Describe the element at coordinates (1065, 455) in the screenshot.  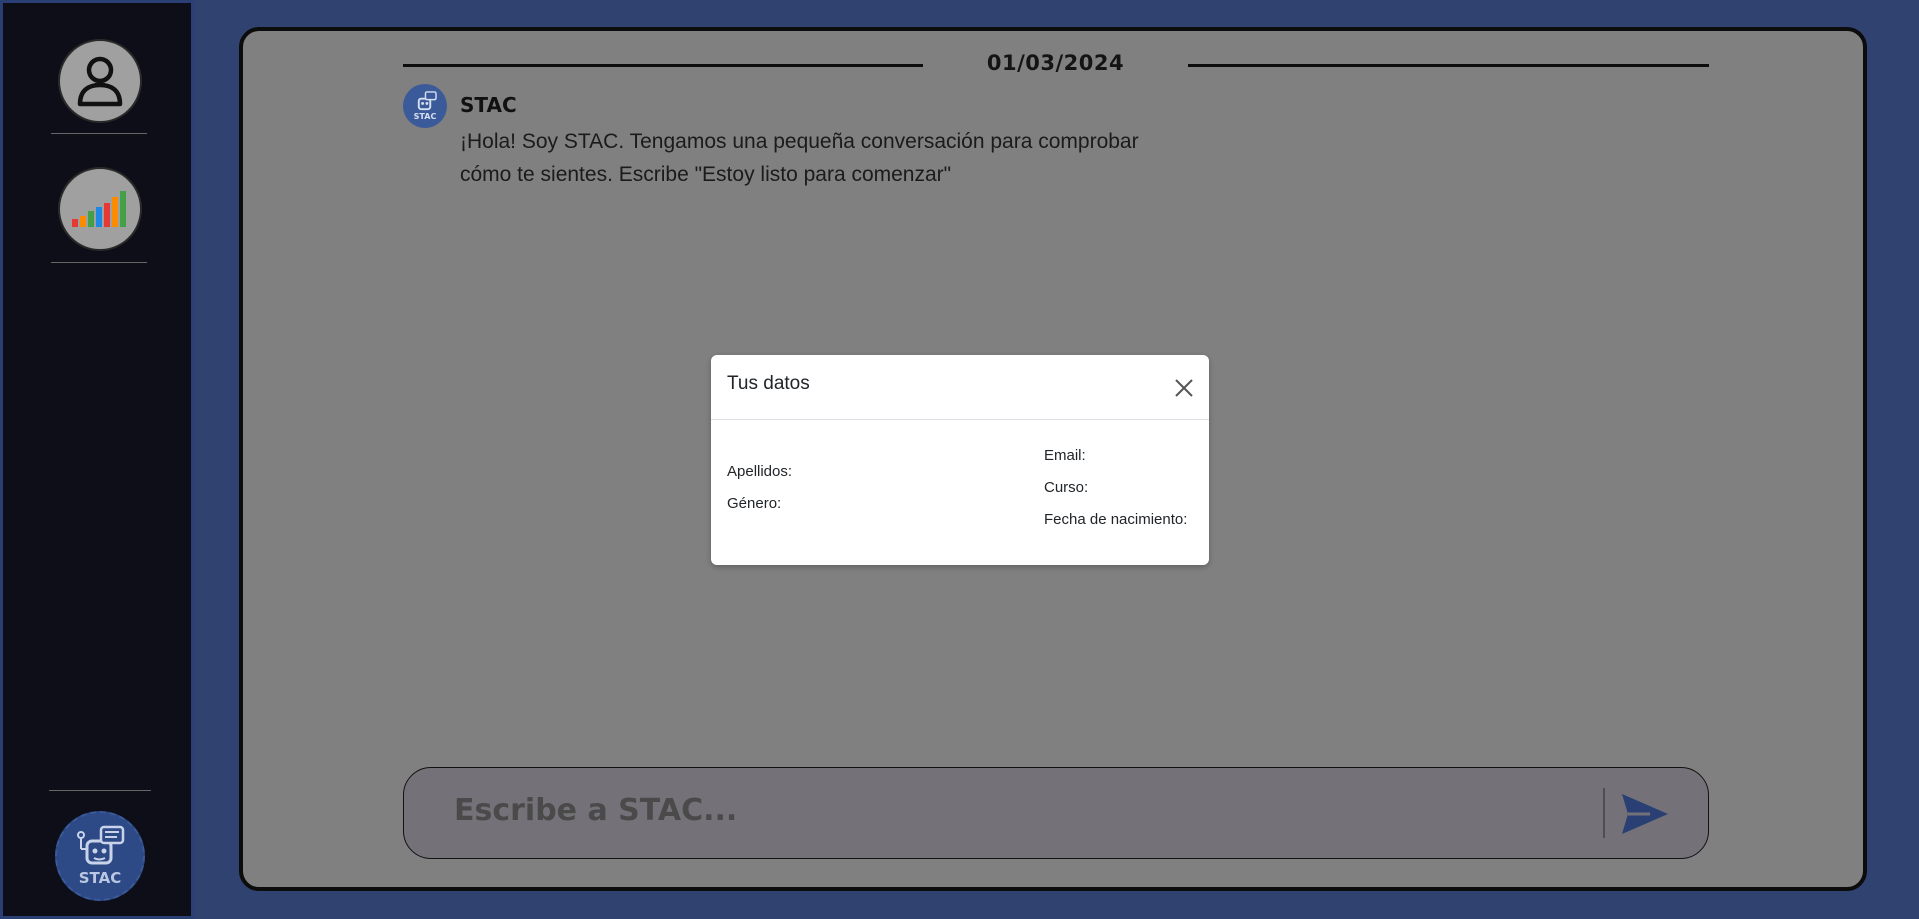
I see `field-email: Email:` at that location.